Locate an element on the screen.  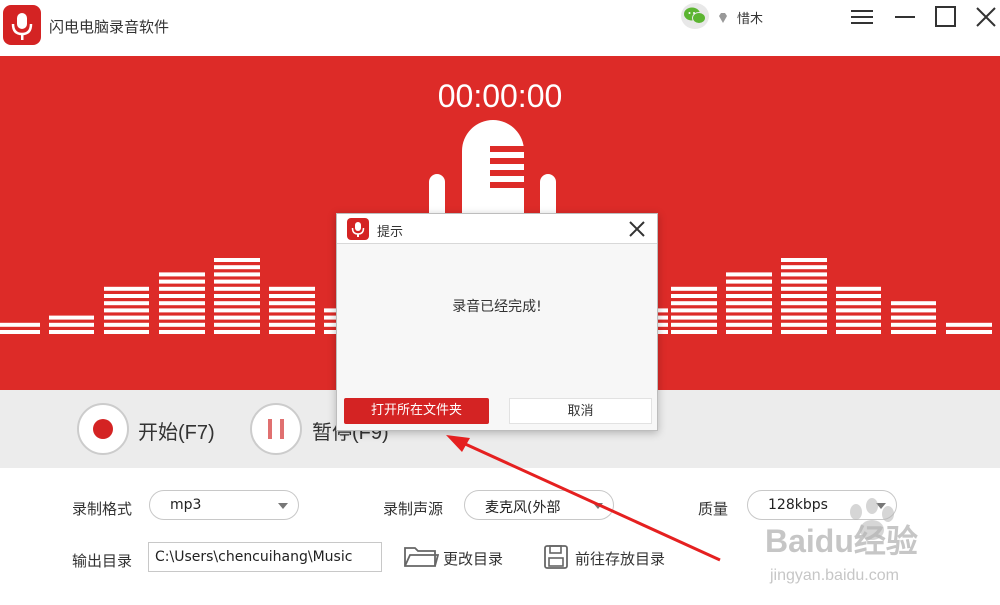
record-dot-icon is located at coordinates (103, 429).